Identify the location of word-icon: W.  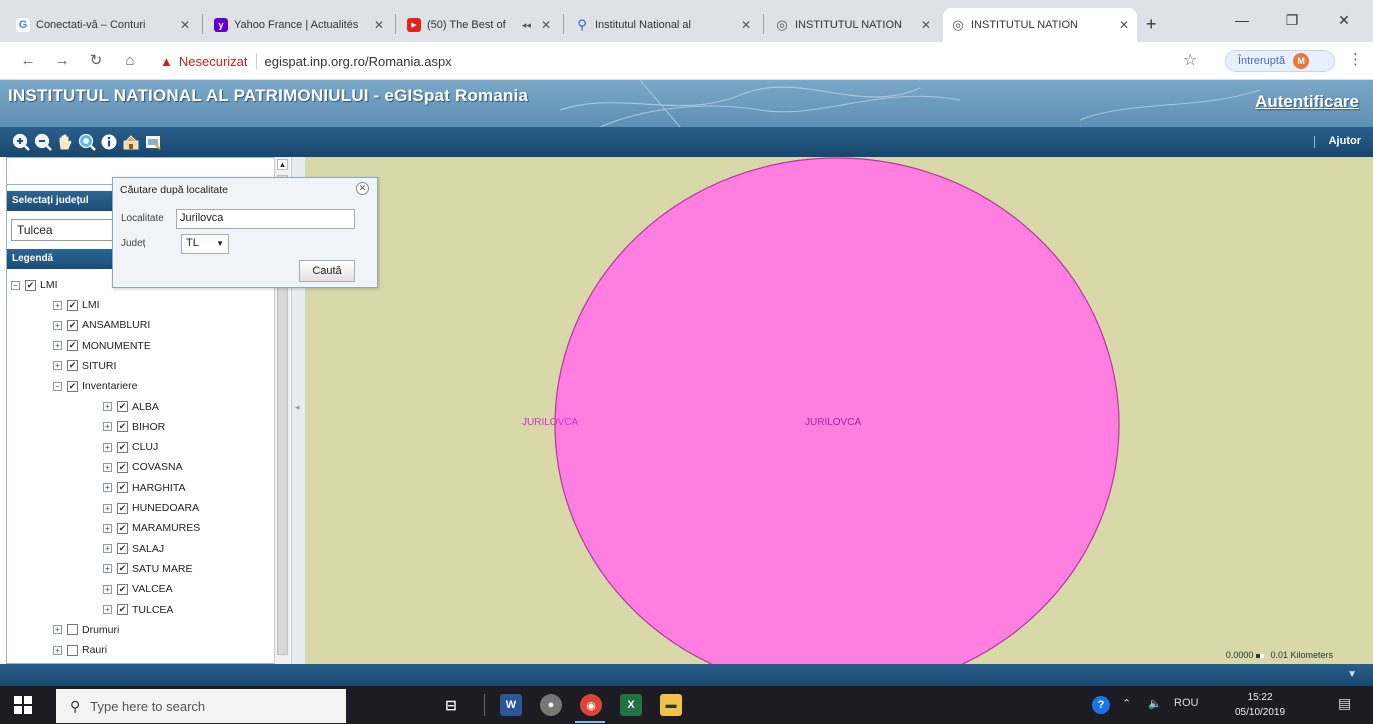
(511, 705).